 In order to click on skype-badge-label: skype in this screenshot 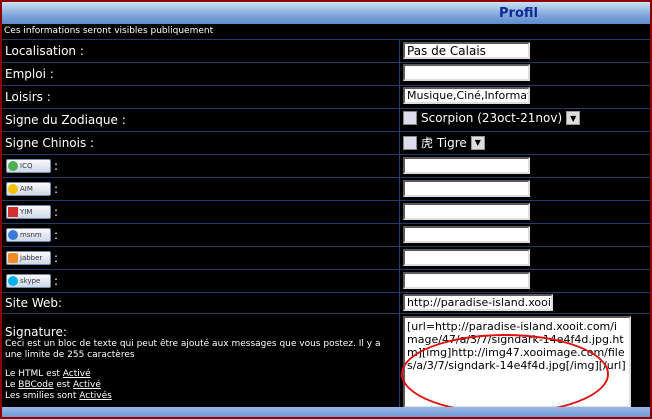, I will do `click(30, 281)`.